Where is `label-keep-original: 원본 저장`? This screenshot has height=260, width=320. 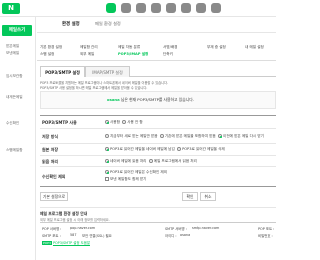
label-keep-original: 원본 저장 is located at coordinates (50, 149).